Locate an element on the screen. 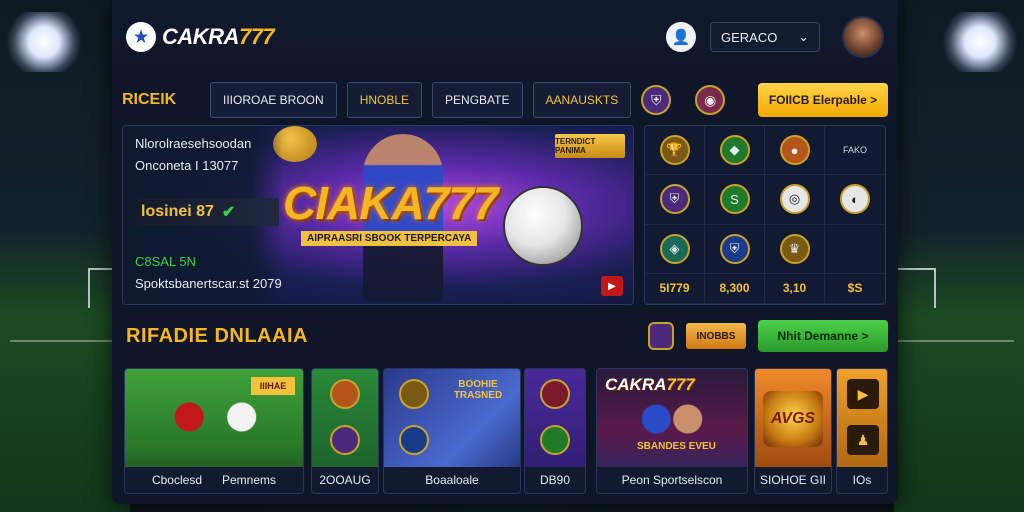 The width and height of the screenshot is (1024, 512). nav-item-1: IIIOROAE BROON is located at coordinates (273, 100).